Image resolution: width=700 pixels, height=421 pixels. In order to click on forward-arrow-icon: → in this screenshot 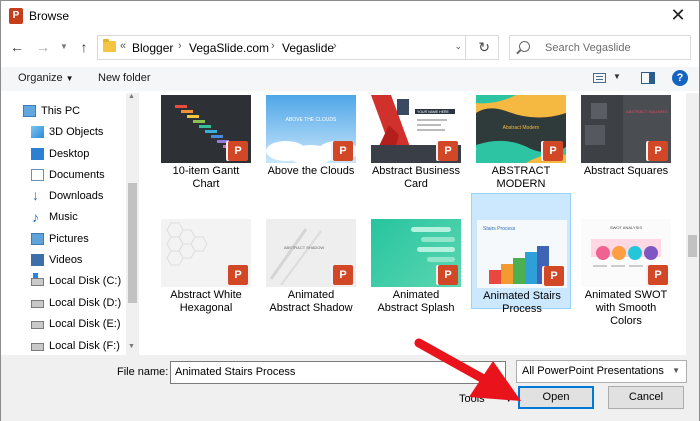, I will do `click(43, 47)`.